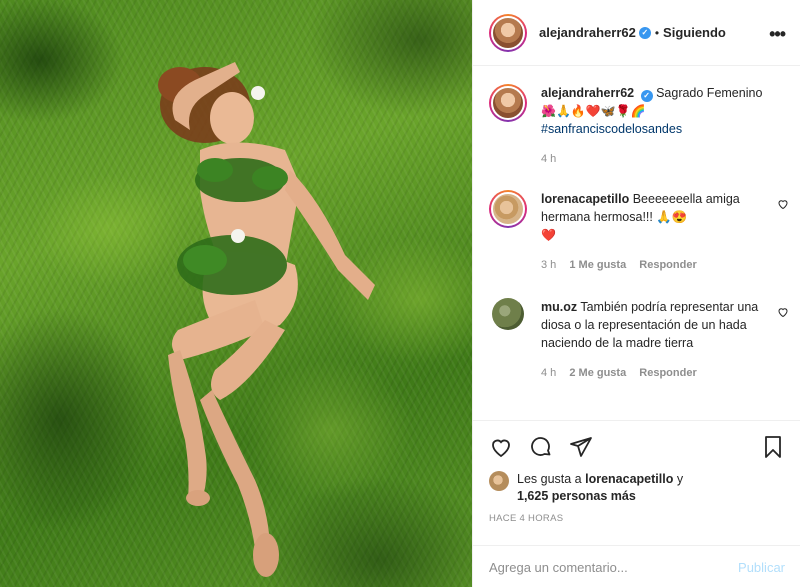 The width and height of the screenshot is (800, 587). Describe the element at coordinates (694, 32) in the screenshot. I see `following-button: Siguiendo` at that location.